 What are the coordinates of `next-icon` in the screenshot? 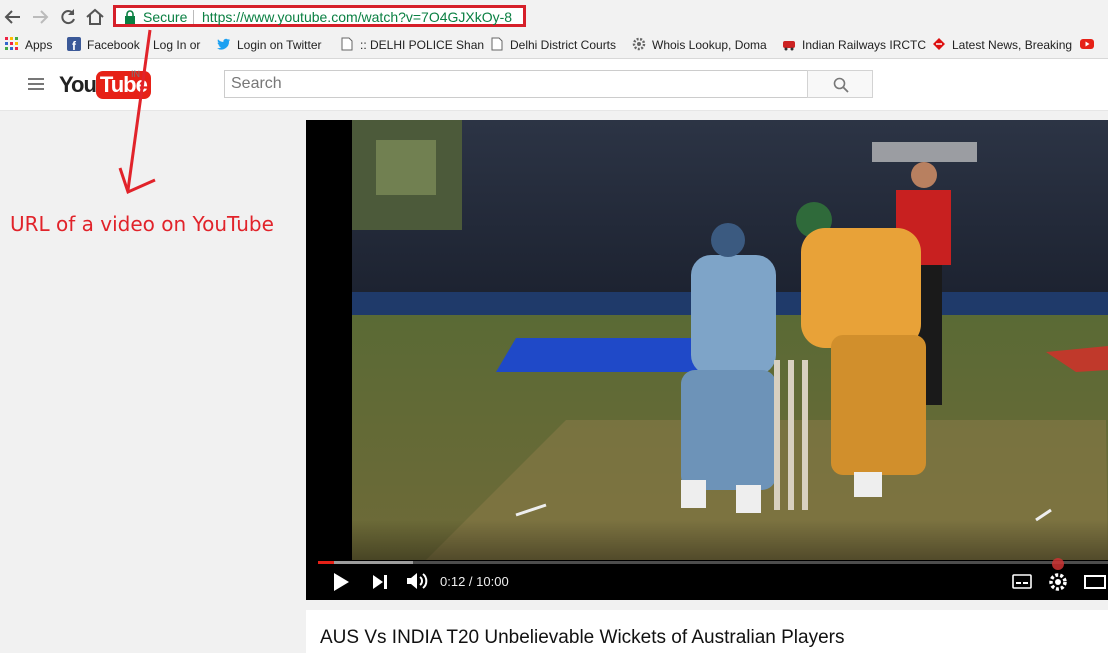 It's located at (380, 582).